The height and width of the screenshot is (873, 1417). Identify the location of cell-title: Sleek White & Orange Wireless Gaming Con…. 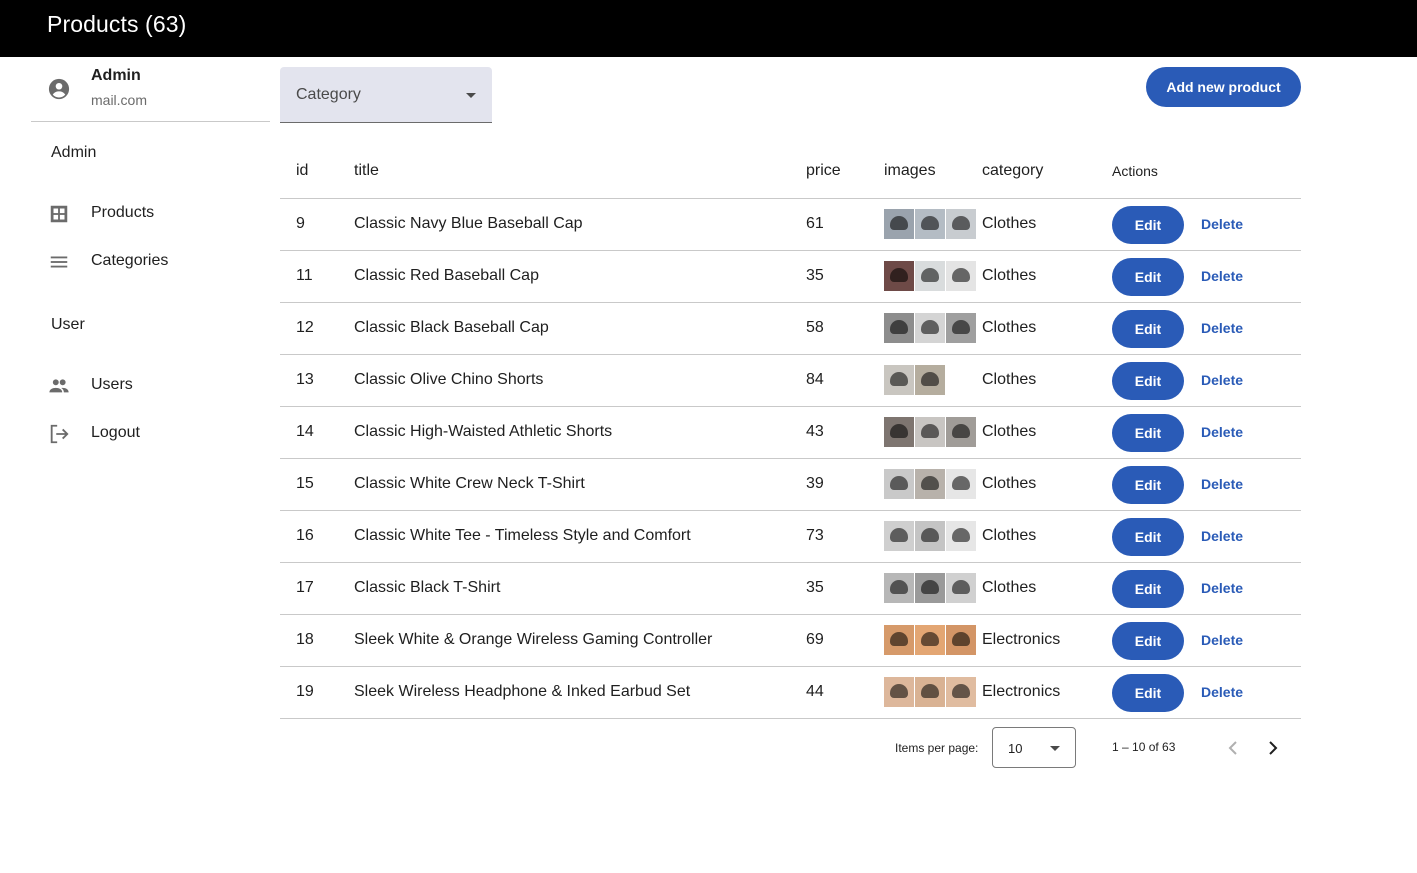
(533, 639).